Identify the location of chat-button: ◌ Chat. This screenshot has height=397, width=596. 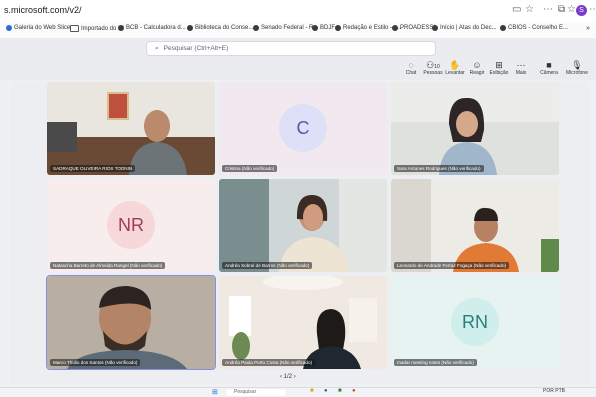
(411, 68).